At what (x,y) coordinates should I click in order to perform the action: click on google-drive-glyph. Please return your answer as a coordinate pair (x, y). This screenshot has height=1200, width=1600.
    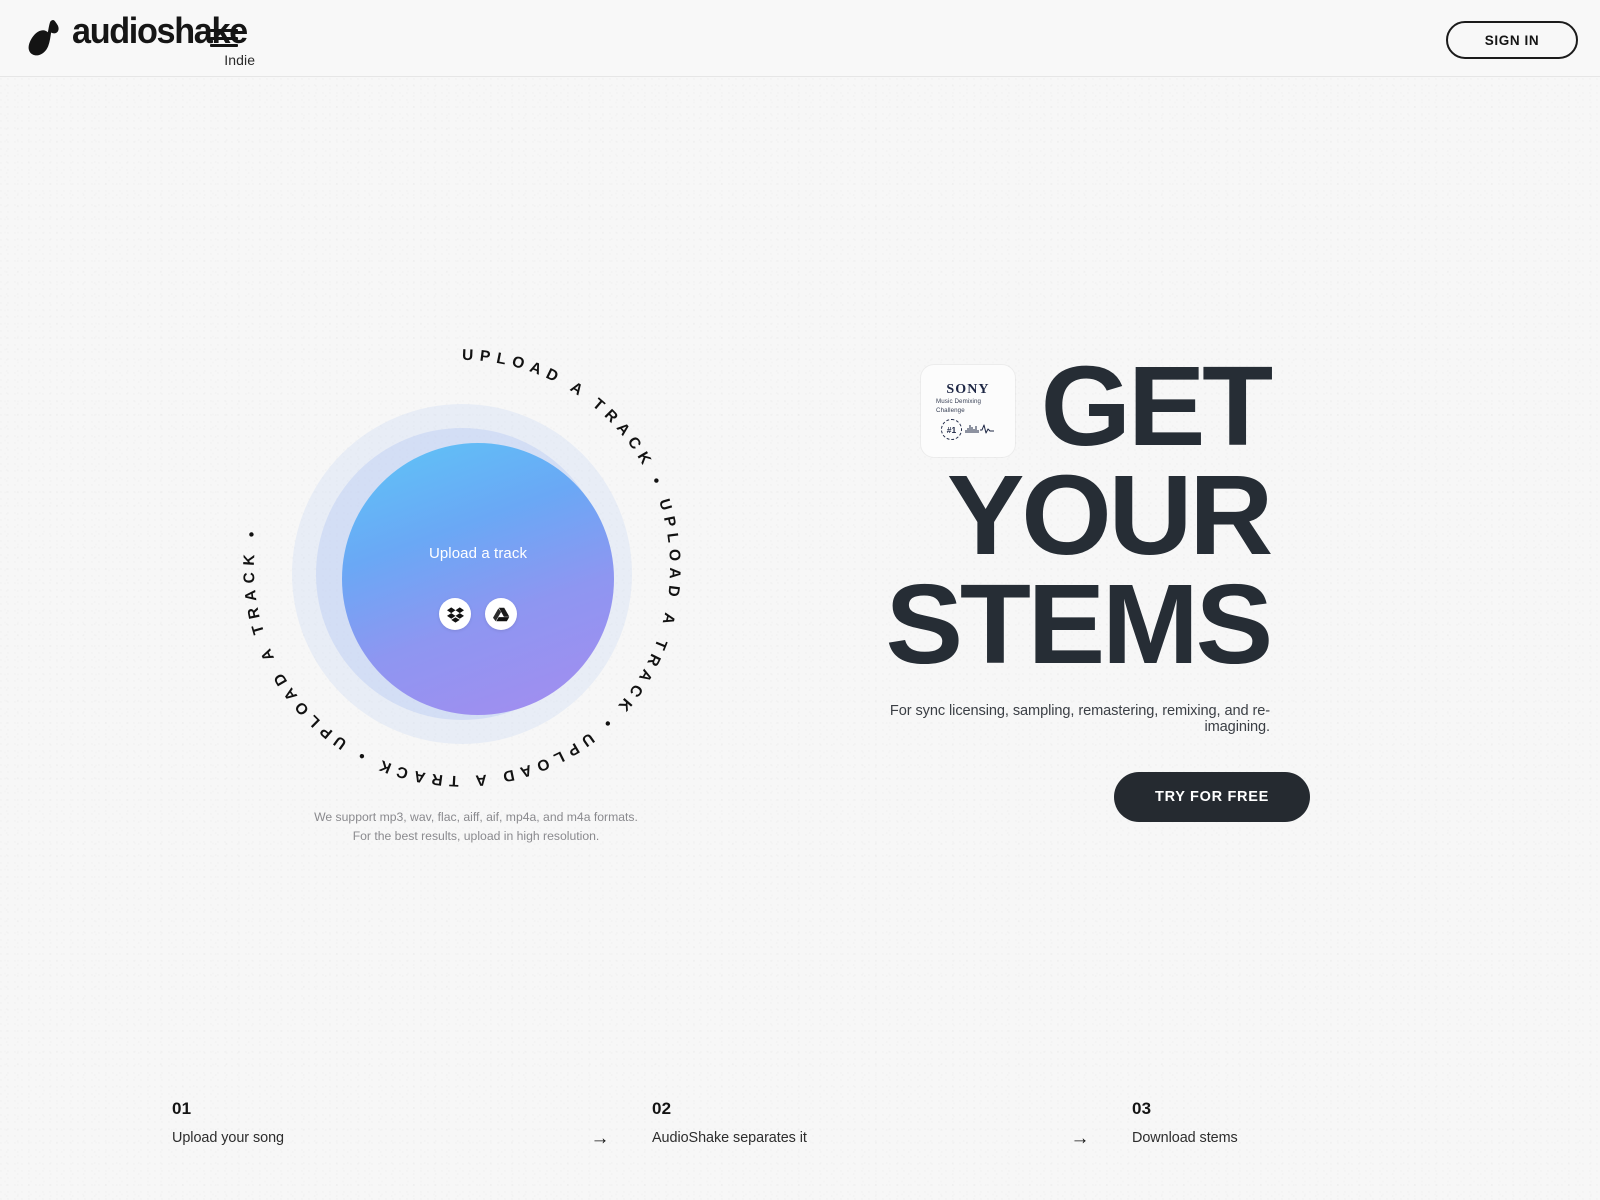
    Looking at the image, I should click on (500, 614).